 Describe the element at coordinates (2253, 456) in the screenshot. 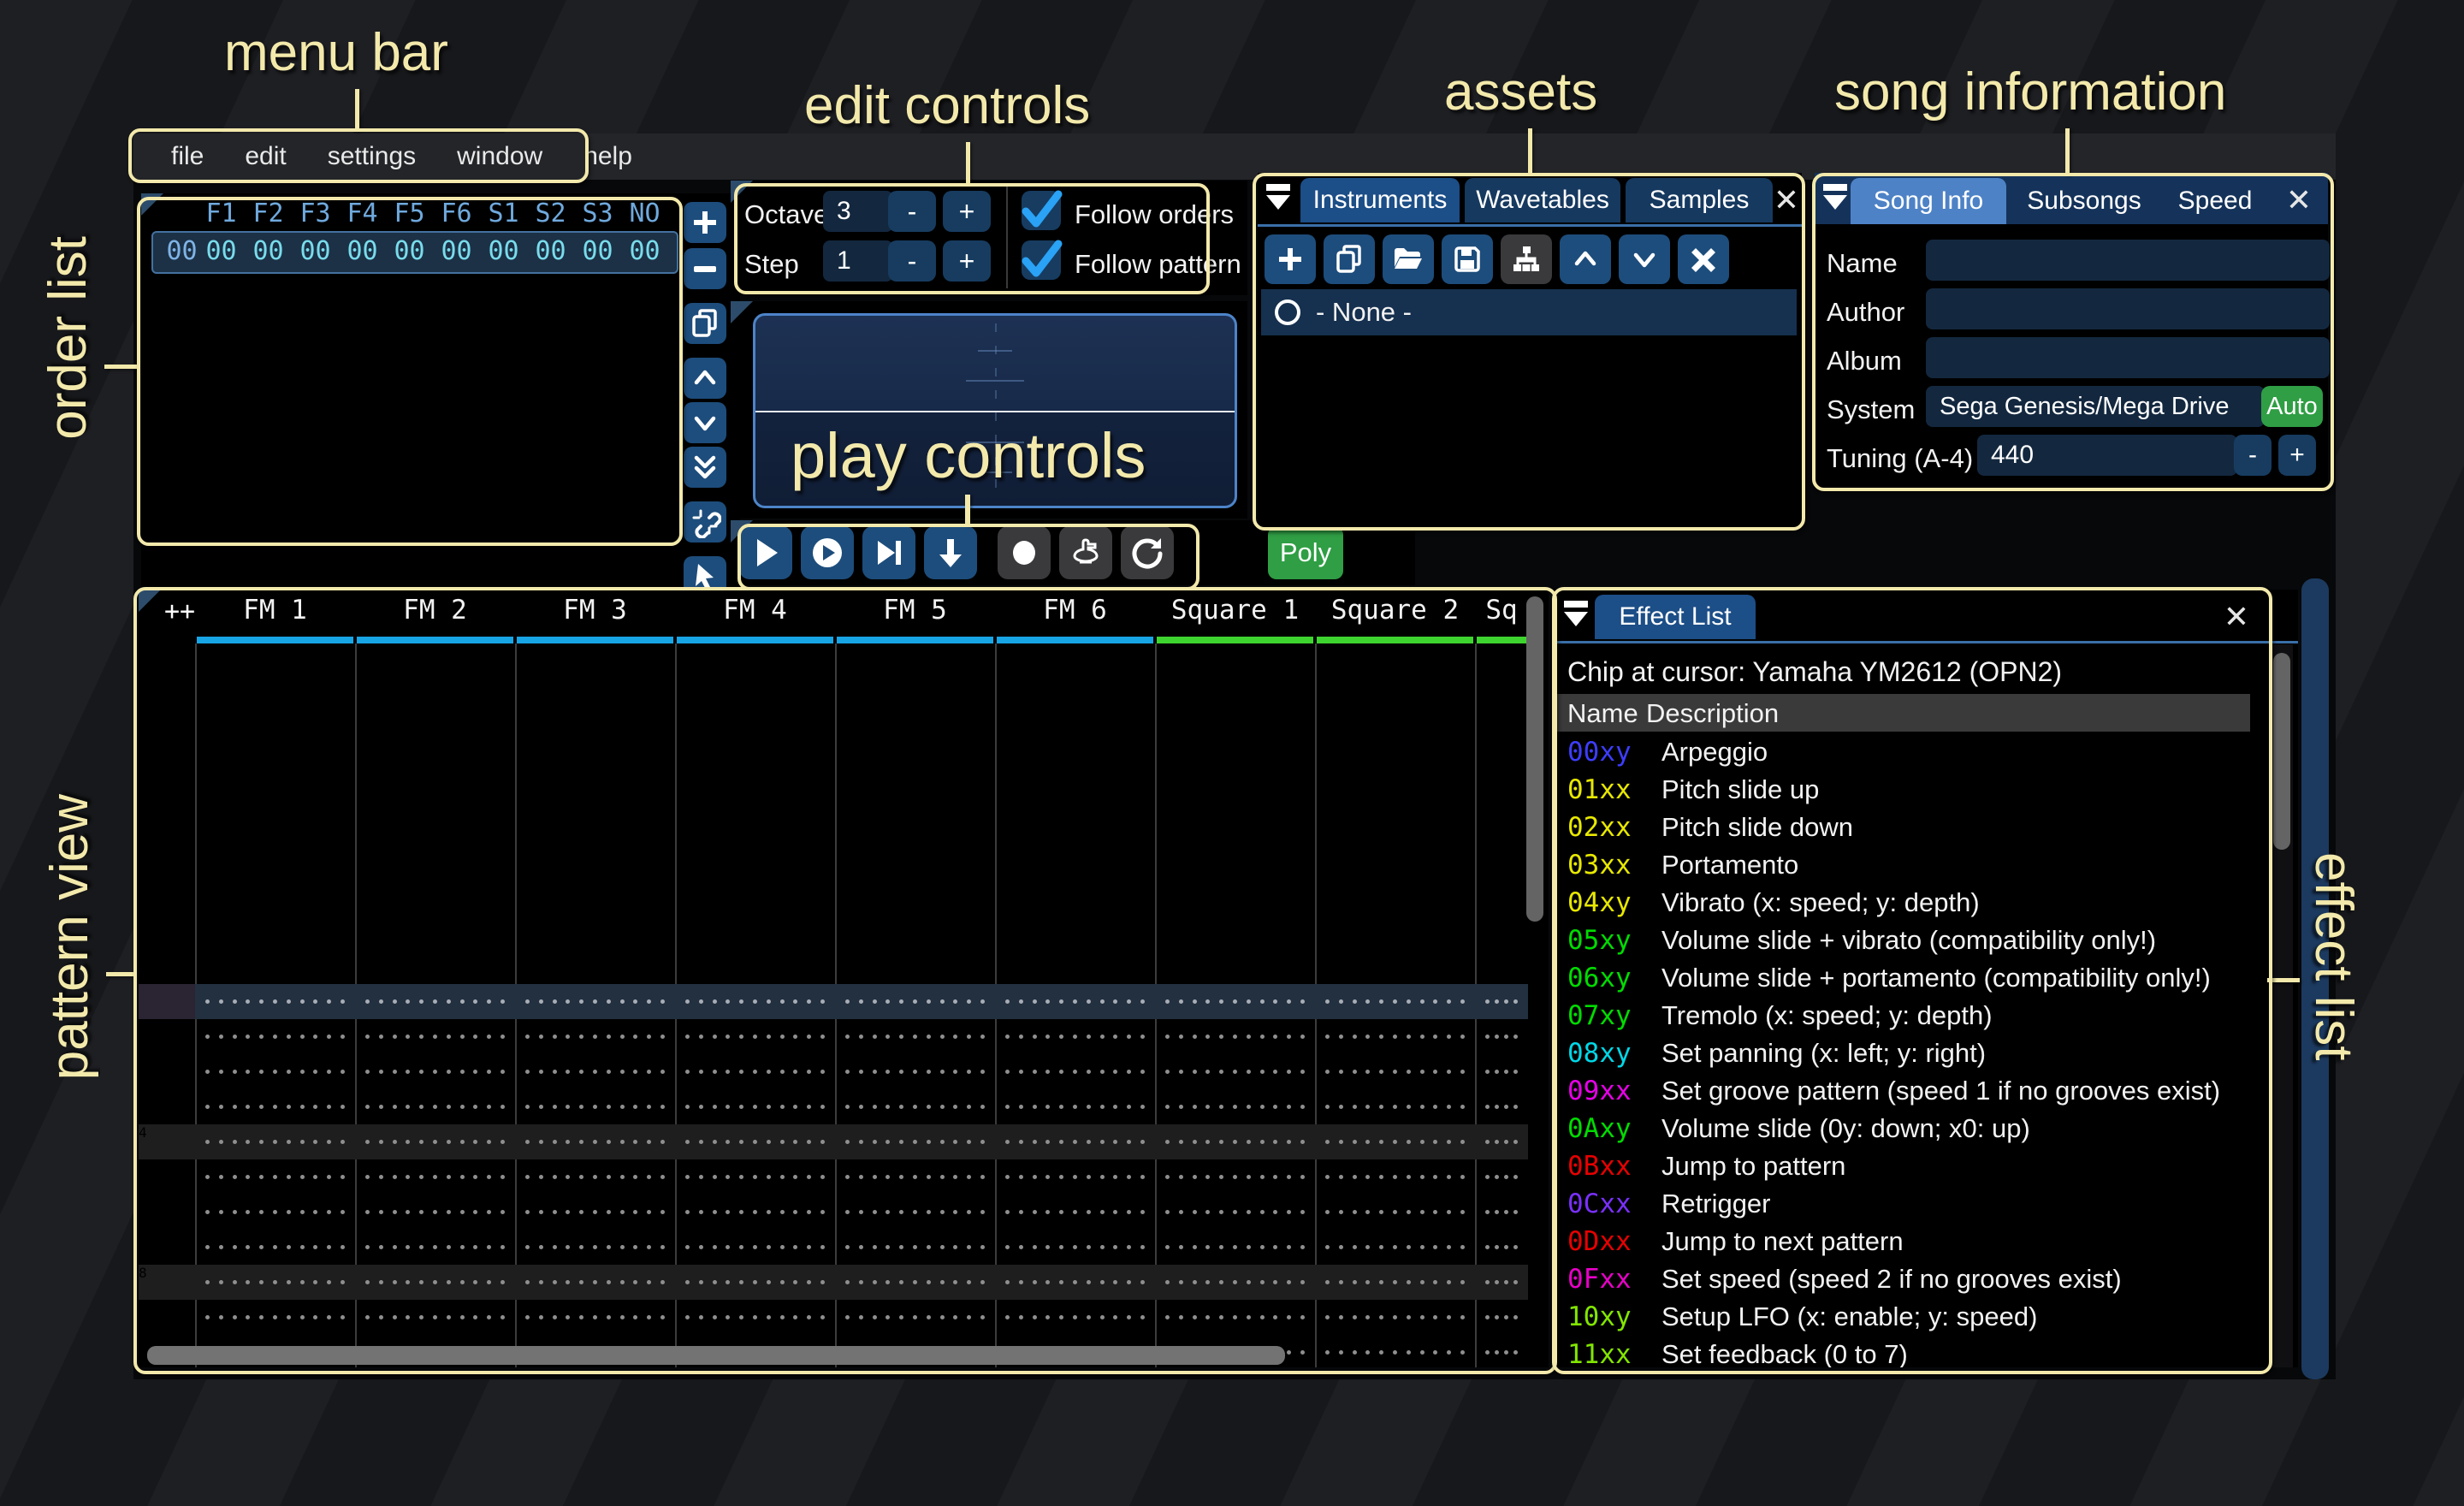

I see `tuning-minus-button: -` at that location.